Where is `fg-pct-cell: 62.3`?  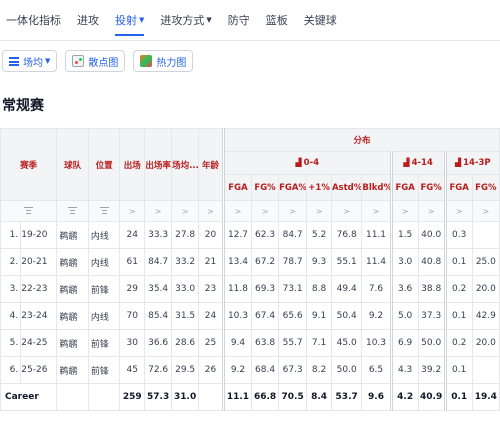
fg-pct-cell: 62.3 is located at coordinates (265, 235).